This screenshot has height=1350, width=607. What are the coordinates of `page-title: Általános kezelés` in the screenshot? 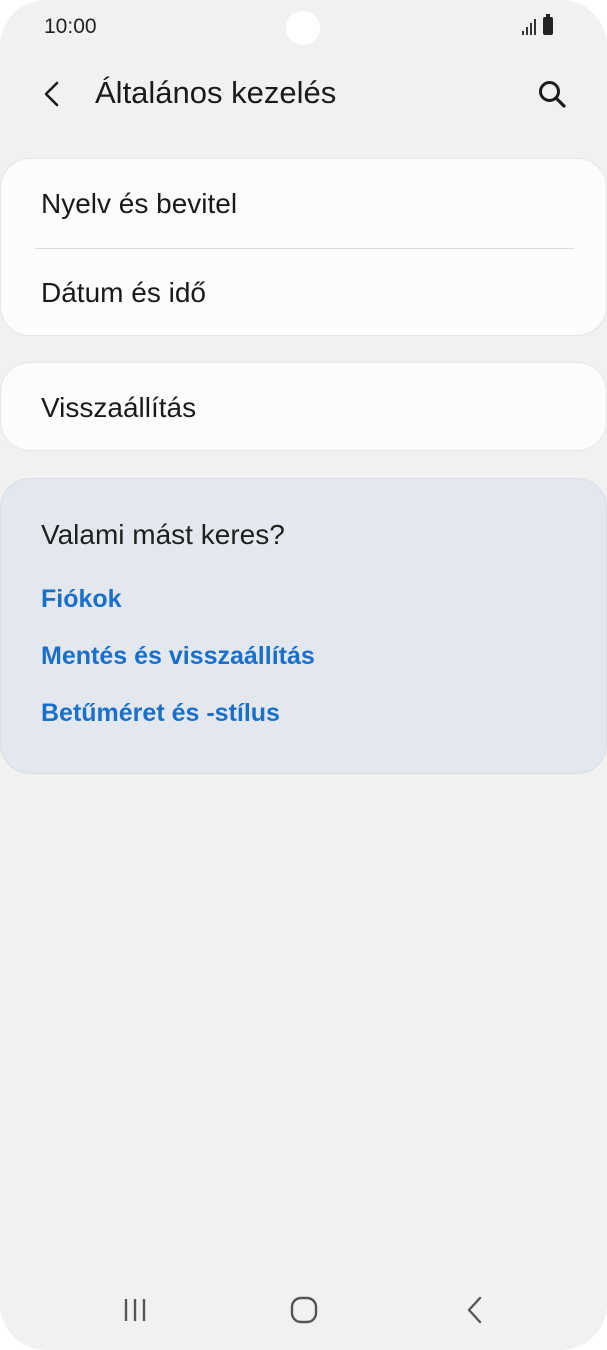 It's located at (216, 92).